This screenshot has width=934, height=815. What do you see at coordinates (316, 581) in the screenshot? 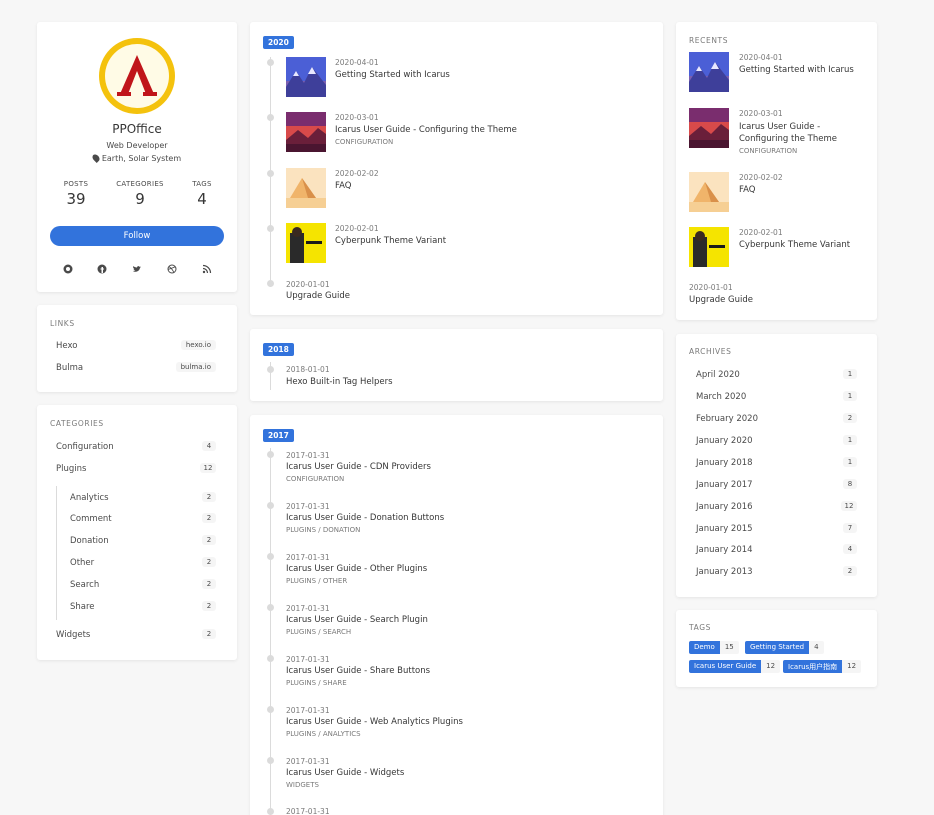
I see `post-category: PLUGINS / OTHER` at bounding box center [316, 581].